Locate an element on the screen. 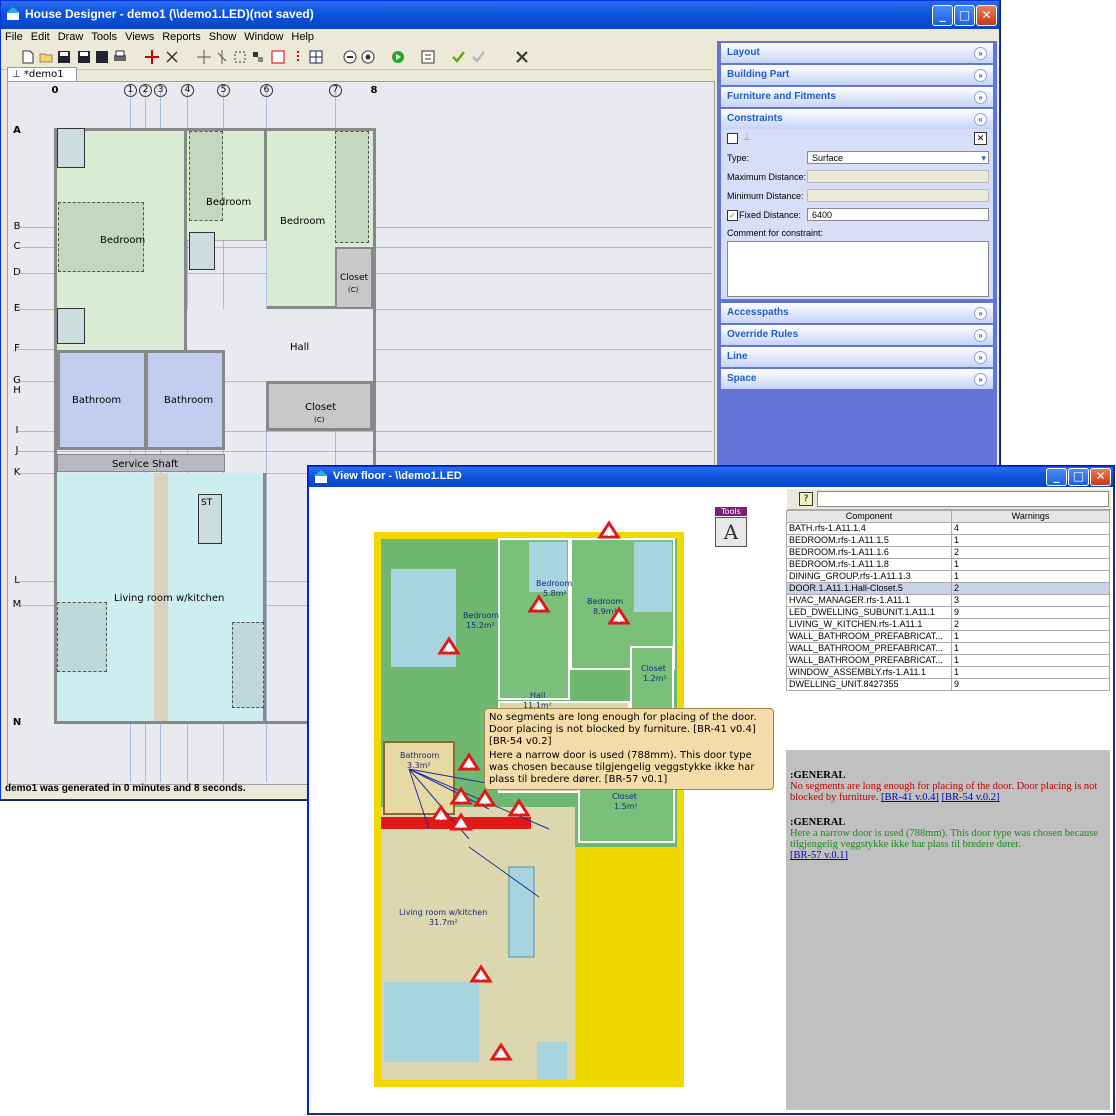 Image resolution: width=1116 pixels, height=1116 pixels. info-heading-1: :GENERAL is located at coordinates (818, 775).